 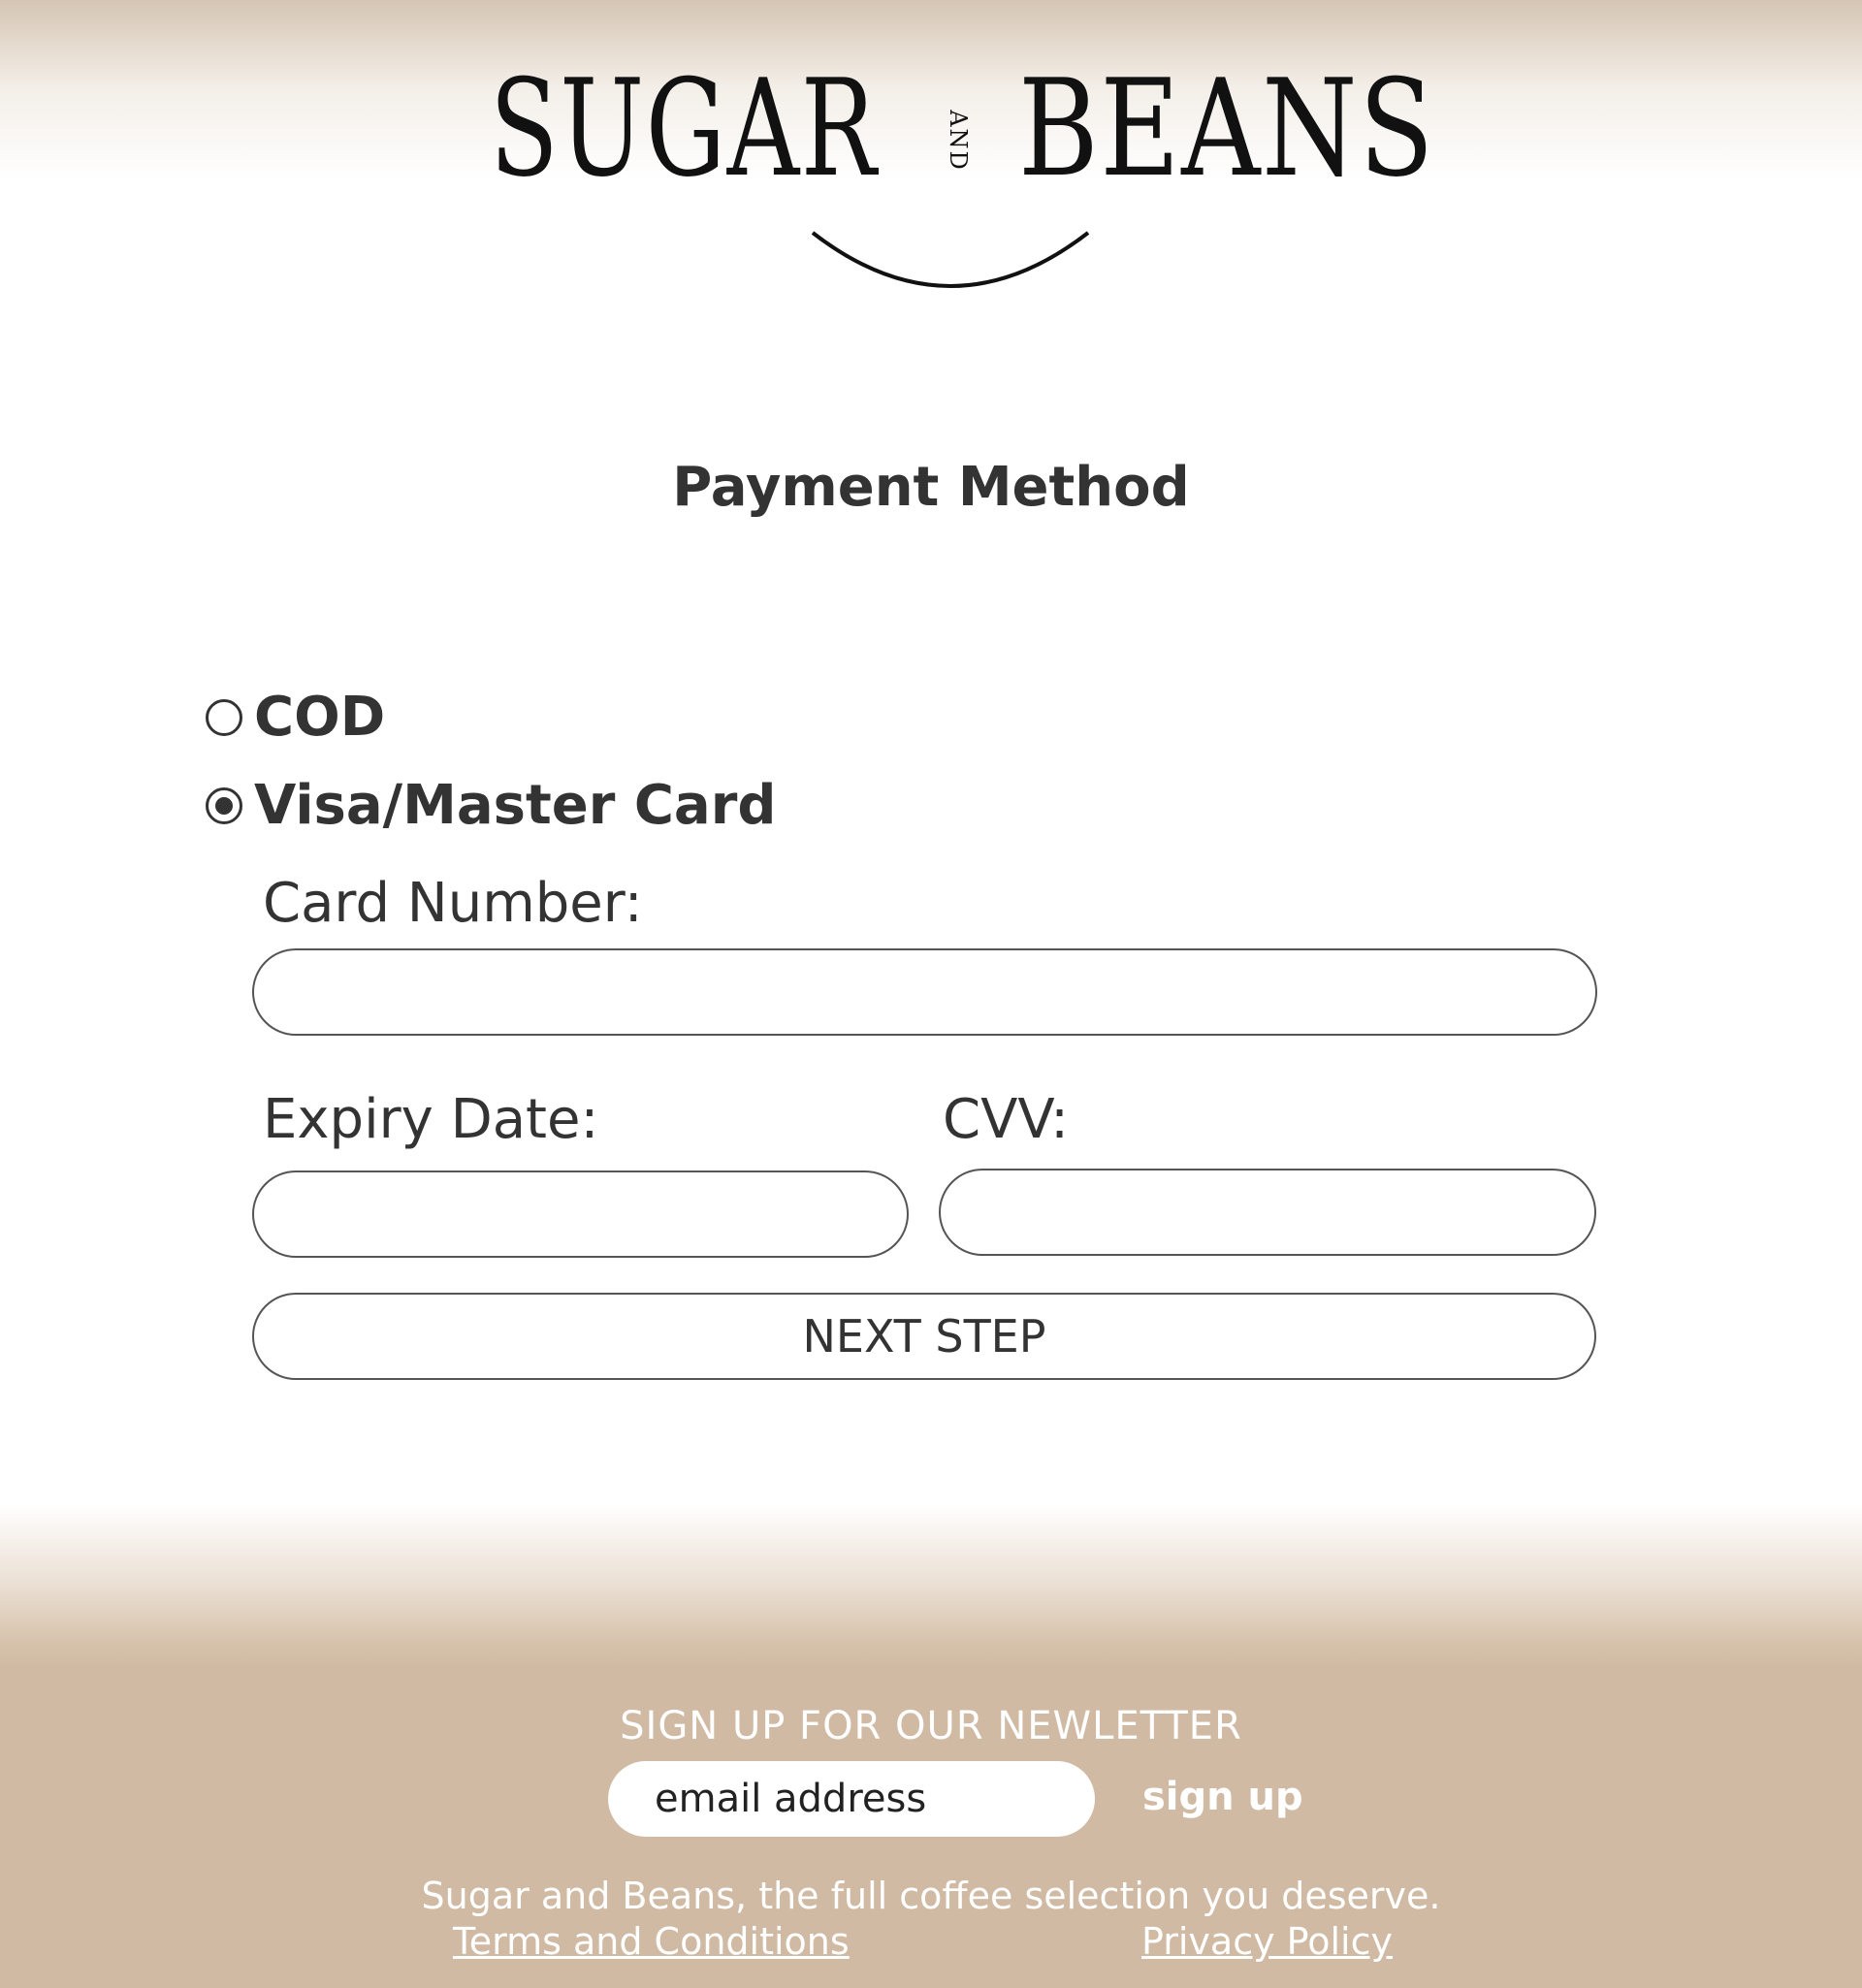 I want to click on card-number-label: Card Number:, so click(x=453, y=903).